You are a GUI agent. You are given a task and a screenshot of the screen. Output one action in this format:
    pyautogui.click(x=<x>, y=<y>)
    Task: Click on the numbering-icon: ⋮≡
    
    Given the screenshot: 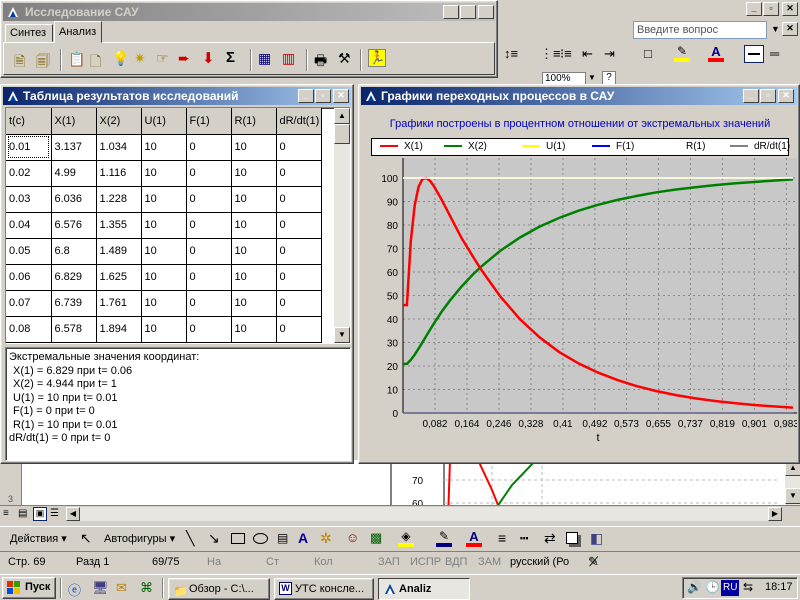 What is the action you would take?
    pyautogui.click(x=550, y=54)
    